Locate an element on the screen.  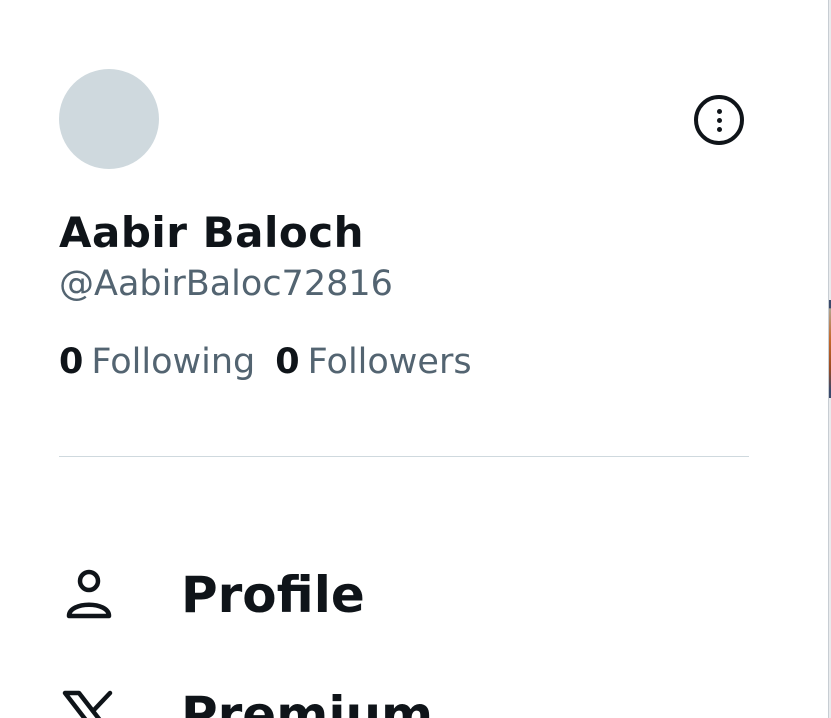
person-icon is located at coordinates (89, 595).